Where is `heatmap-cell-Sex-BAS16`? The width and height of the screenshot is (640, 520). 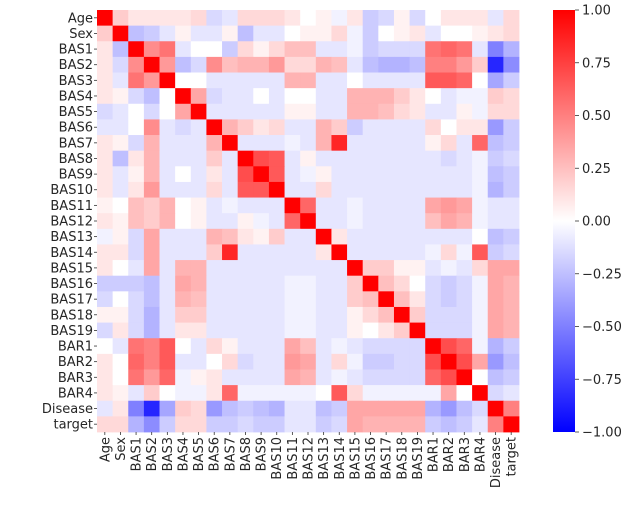 heatmap-cell-Sex-BAS16 is located at coordinates (370, 33).